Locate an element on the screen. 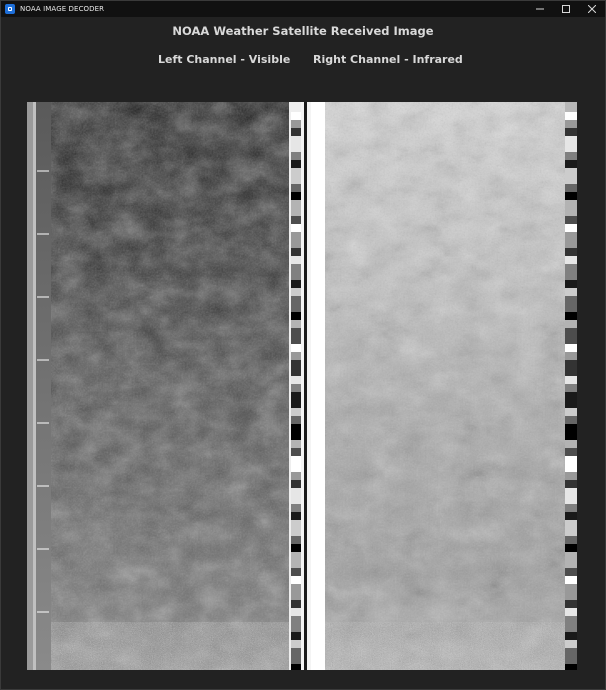  minimize-icon is located at coordinates (540, 9).